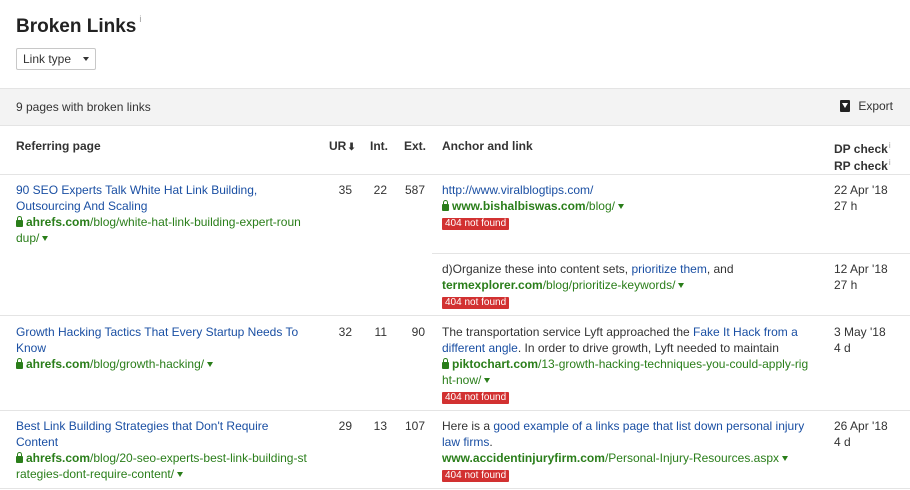  I want to click on link-url: www.bishalbiswas.com/blog/, so click(632, 206).